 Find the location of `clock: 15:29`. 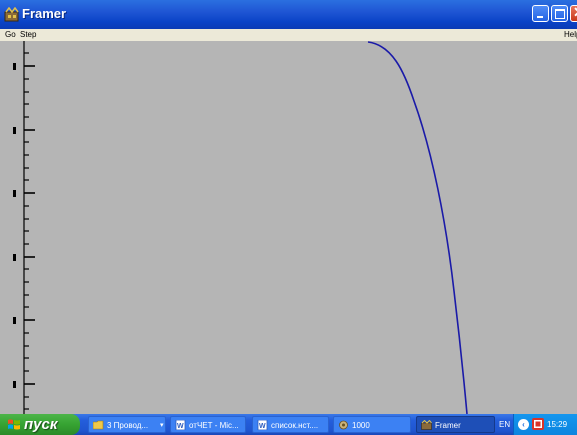

clock: 15:29 is located at coordinates (557, 424).